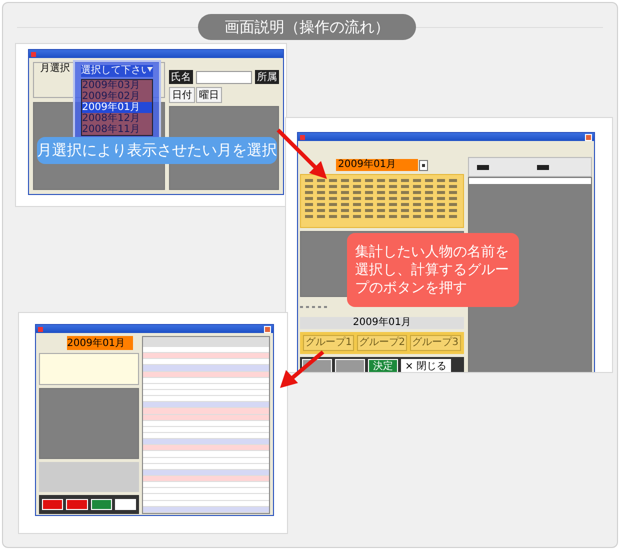 The height and width of the screenshot is (550, 620). I want to click on month-dropdown: 2009年01月, so click(100, 343).